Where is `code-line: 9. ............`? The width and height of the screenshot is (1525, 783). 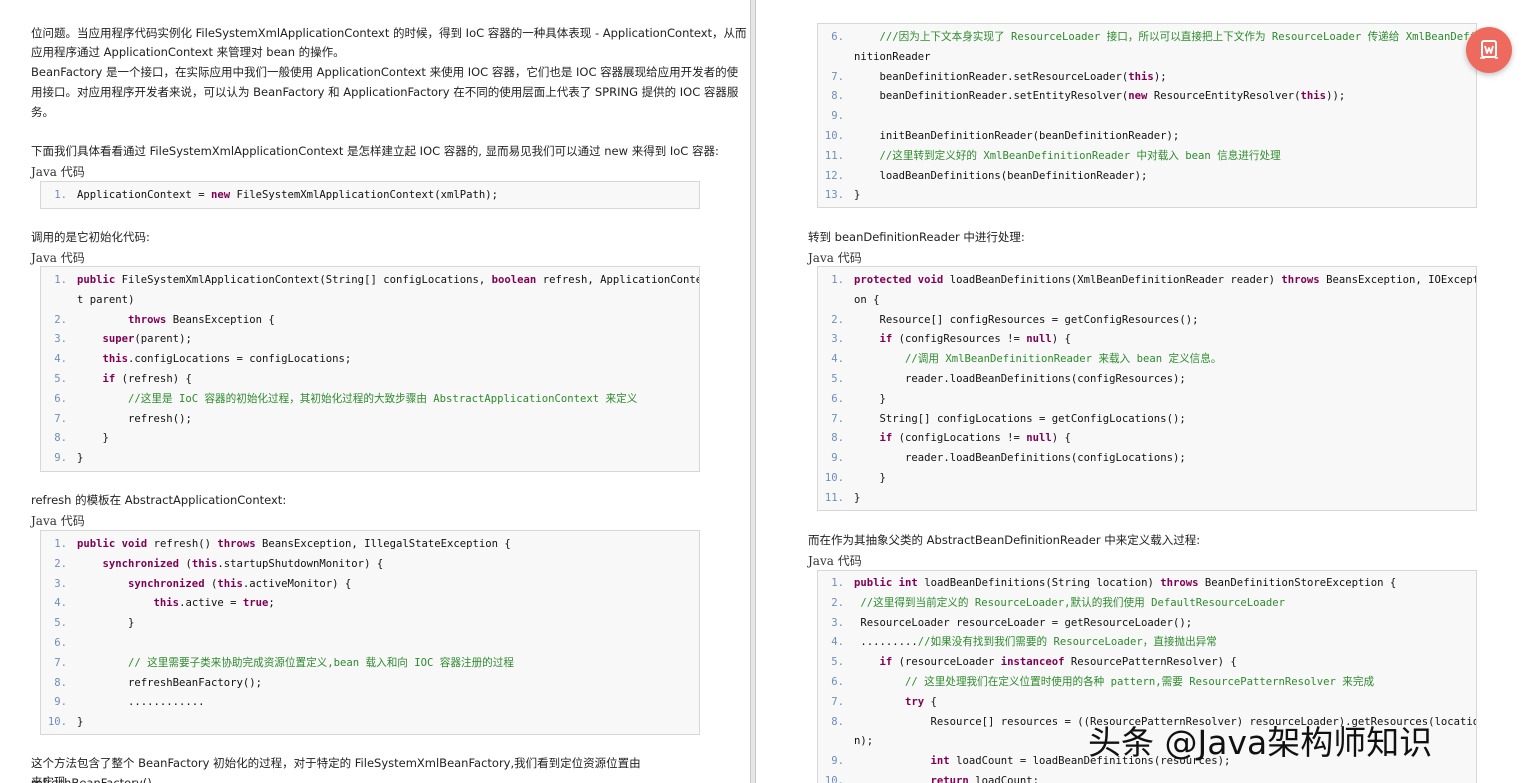
code-line: 9. ............ is located at coordinates (370, 703).